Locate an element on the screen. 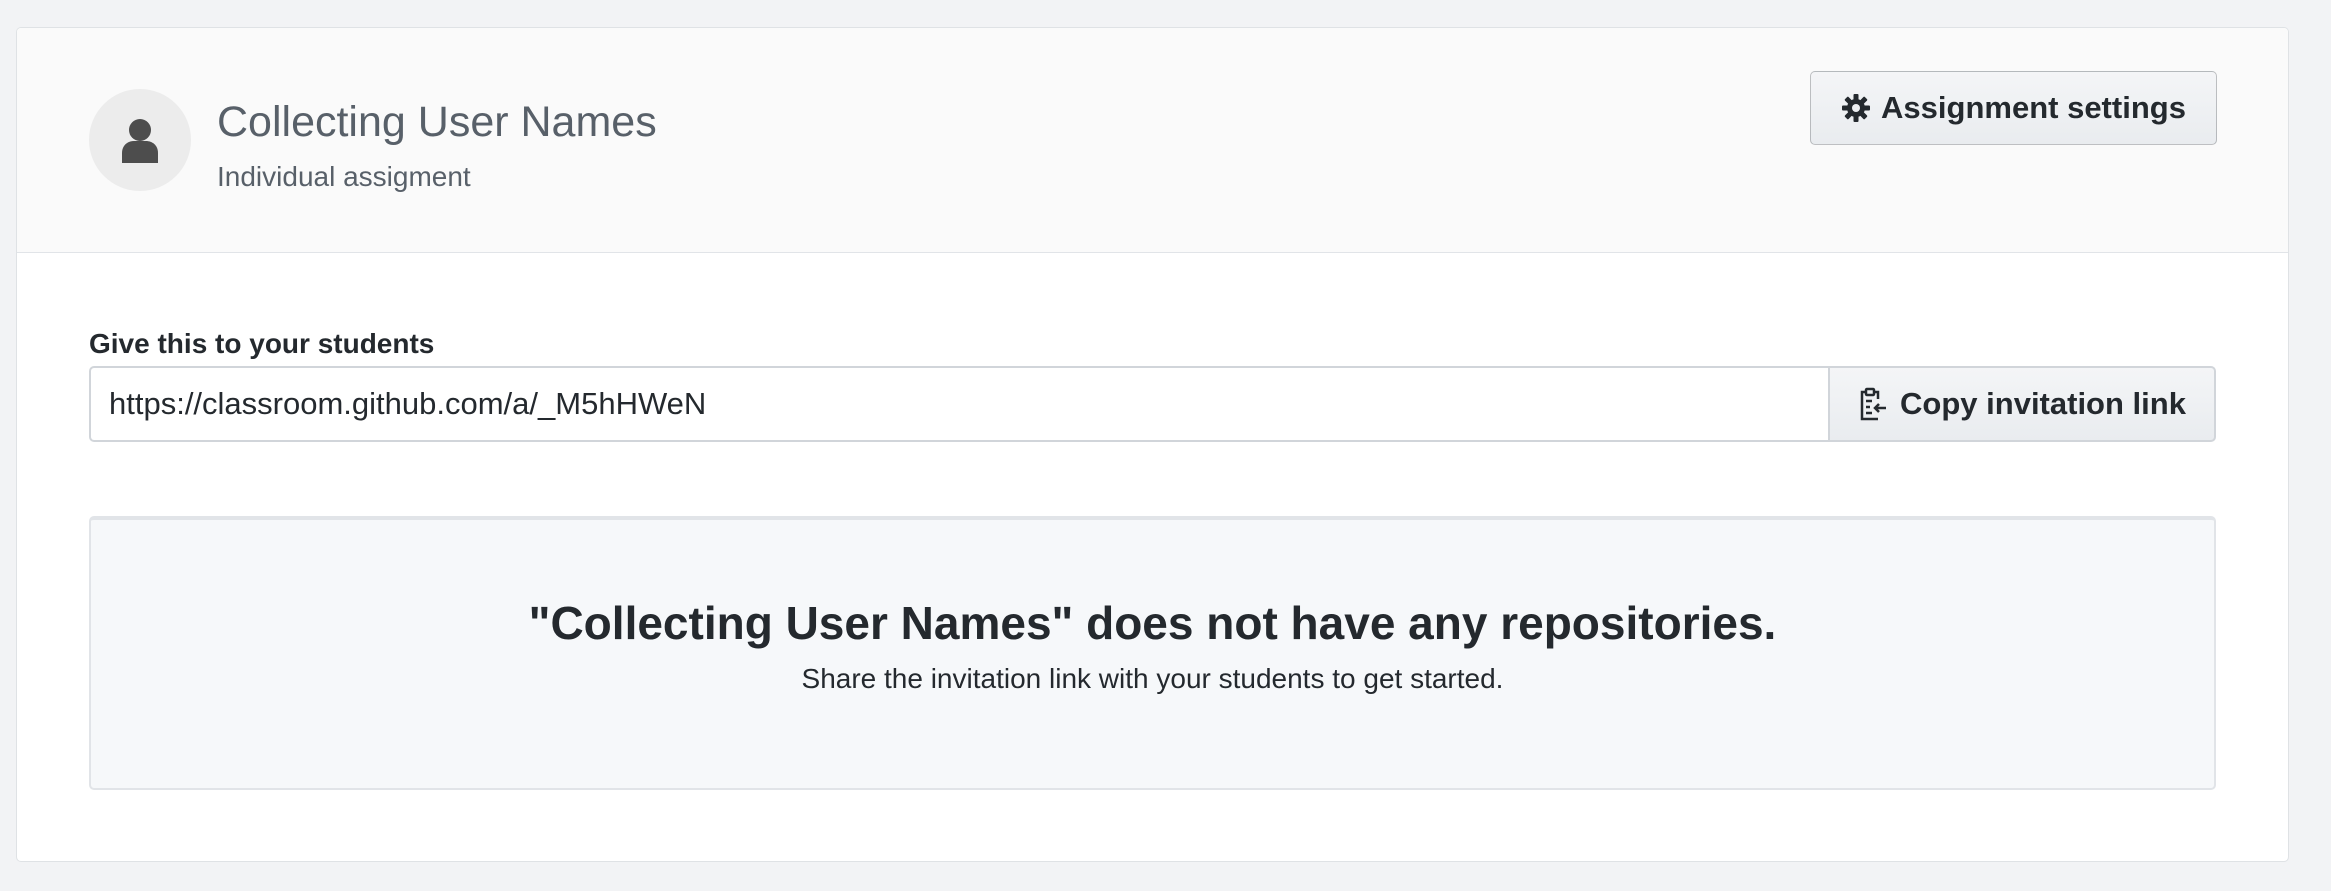 This screenshot has width=2331, height=891. invitation-url-input is located at coordinates (958, 404).